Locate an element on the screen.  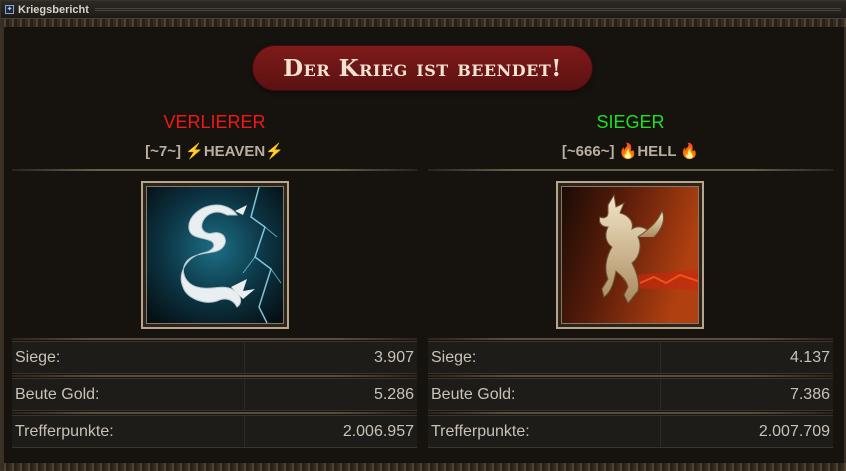
stat-value: 4.137 is located at coordinates (809, 357).